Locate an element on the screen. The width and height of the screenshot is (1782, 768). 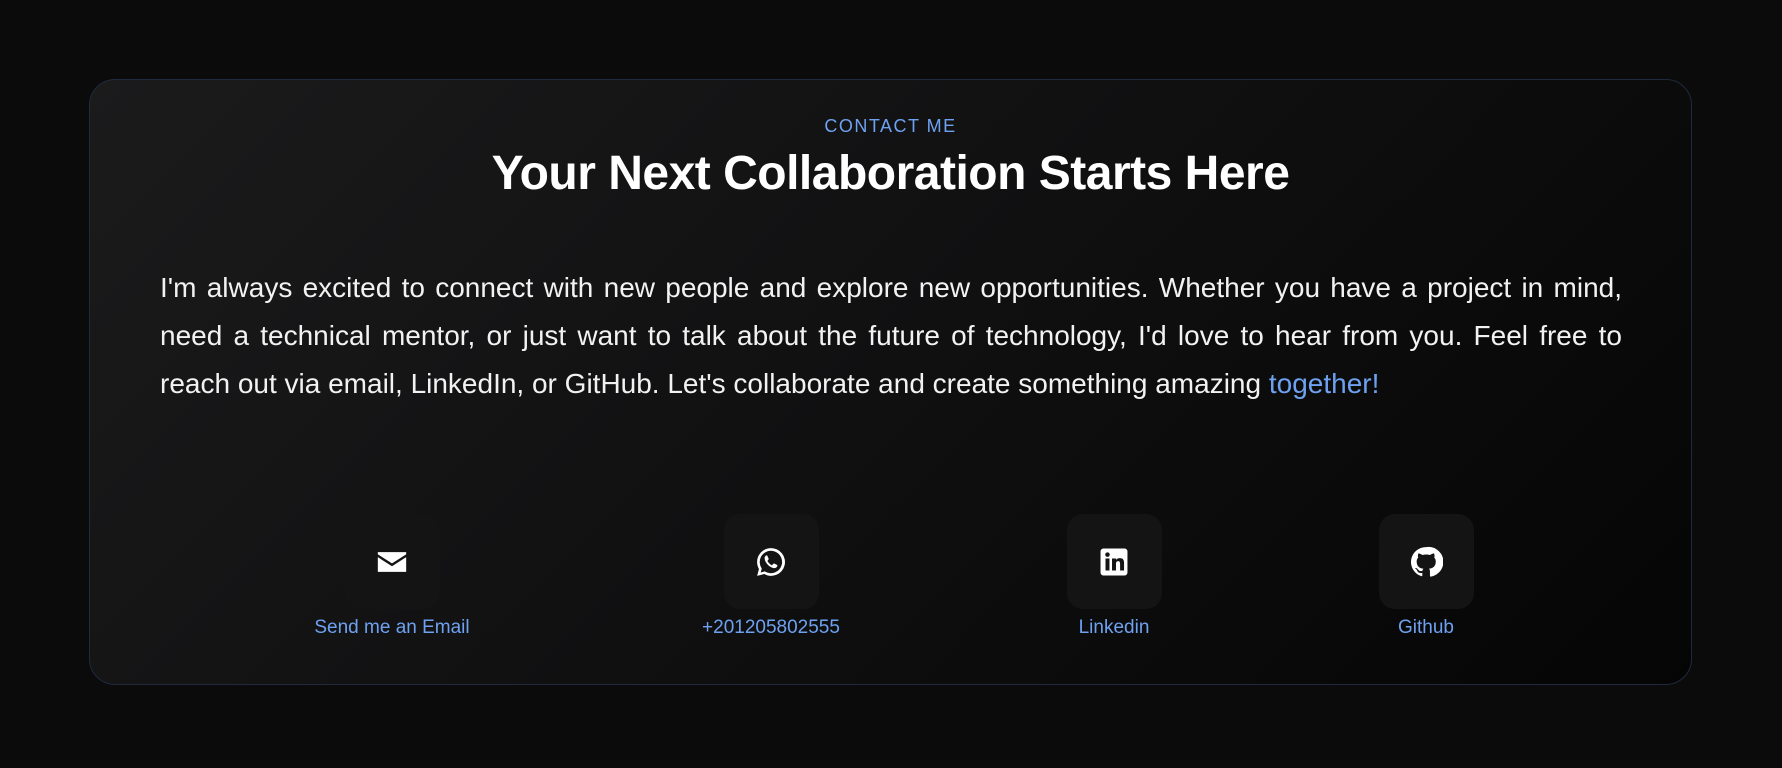
github-label: Github is located at coordinates (1426, 627).